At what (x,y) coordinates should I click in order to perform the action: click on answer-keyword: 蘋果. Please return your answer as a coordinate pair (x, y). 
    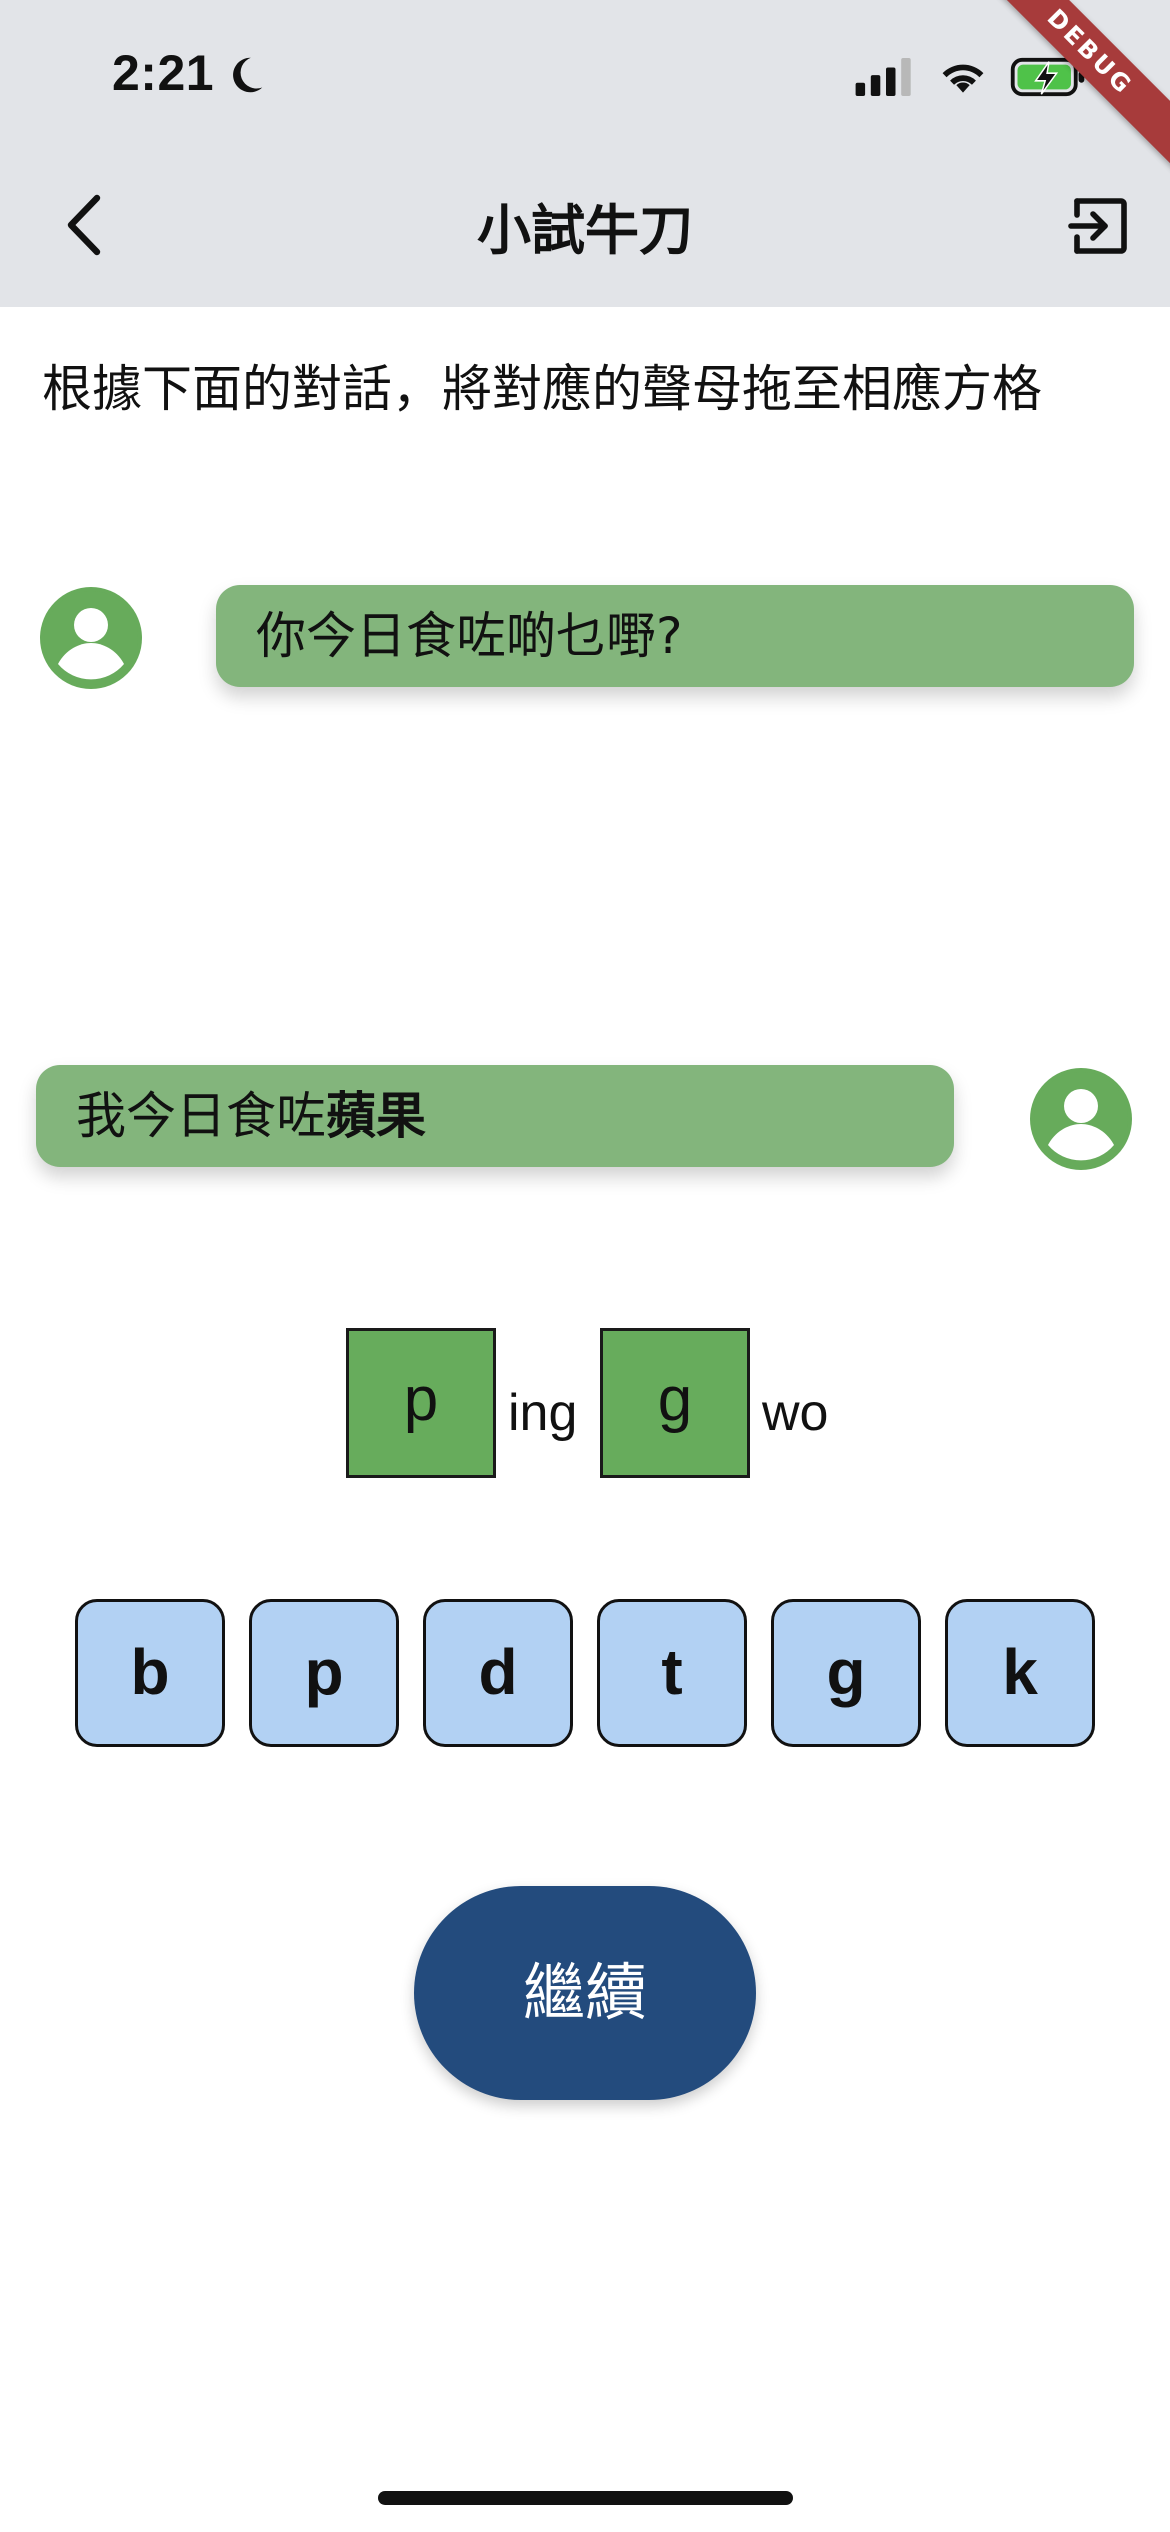
    Looking at the image, I should click on (376, 1116).